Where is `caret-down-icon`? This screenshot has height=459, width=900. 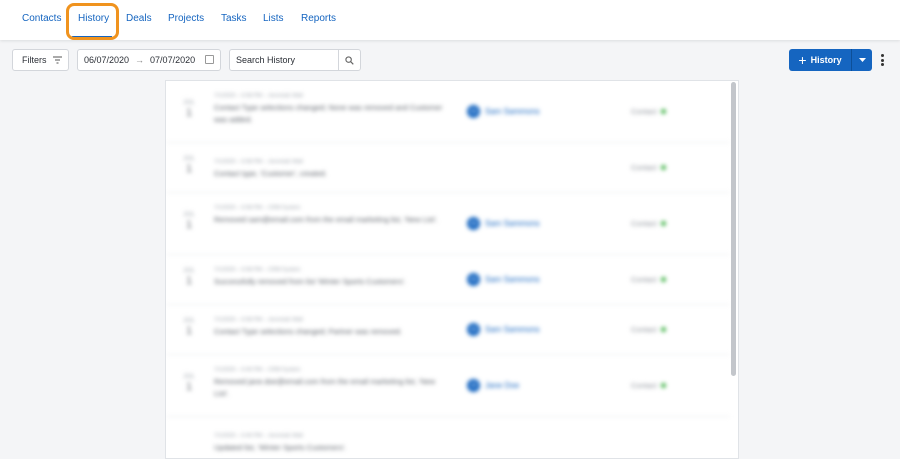 caret-down-icon is located at coordinates (862, 60).